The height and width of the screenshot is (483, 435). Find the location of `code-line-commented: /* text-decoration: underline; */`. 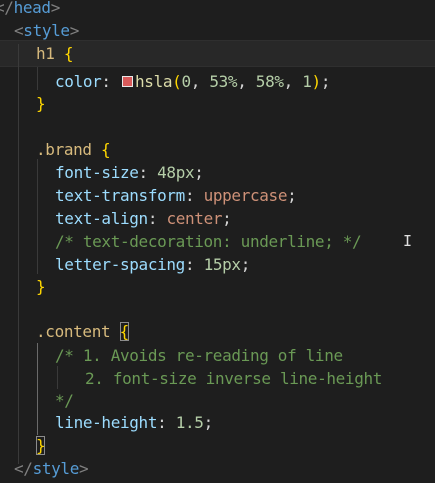

code-line-commented: /* text-decoration: underline; */ is located at coordinates (208, 241).